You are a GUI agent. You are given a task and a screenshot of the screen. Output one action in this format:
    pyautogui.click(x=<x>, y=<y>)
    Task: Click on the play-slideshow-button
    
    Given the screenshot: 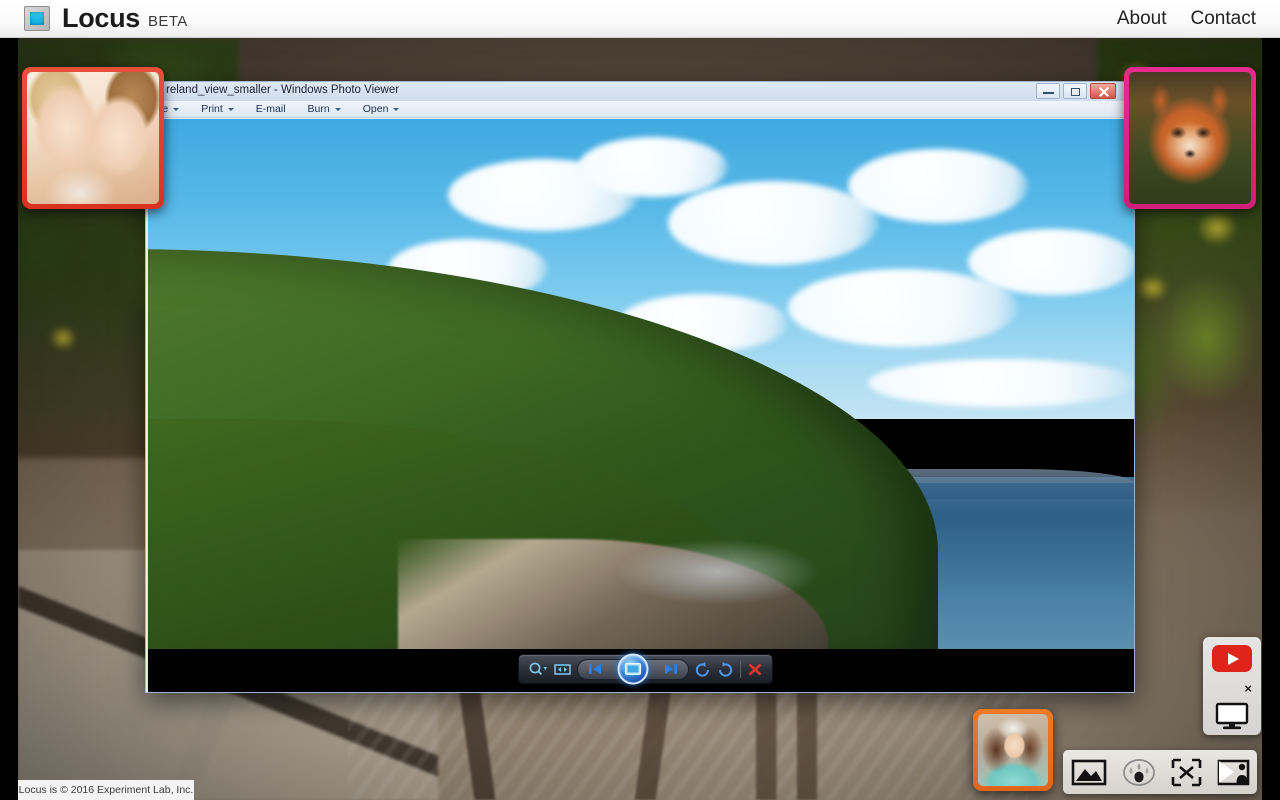 What is the action you would take?
    pyautogui.click(x=633, y=669)
    